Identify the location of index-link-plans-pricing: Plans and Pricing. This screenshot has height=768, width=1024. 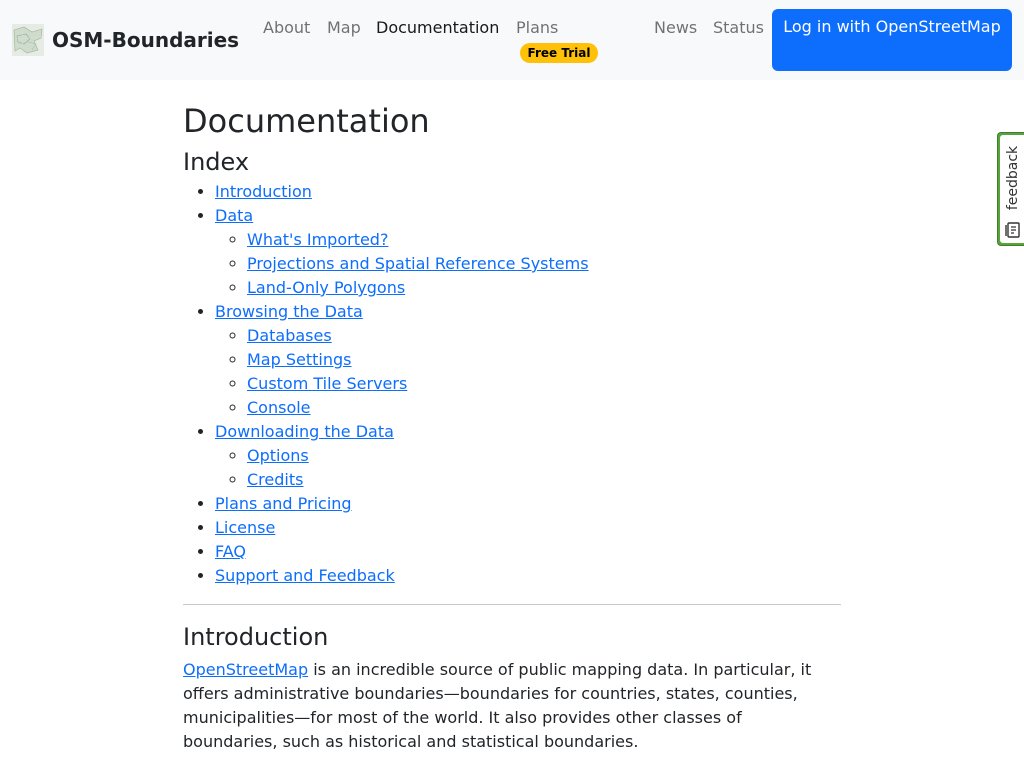
(283, 503).